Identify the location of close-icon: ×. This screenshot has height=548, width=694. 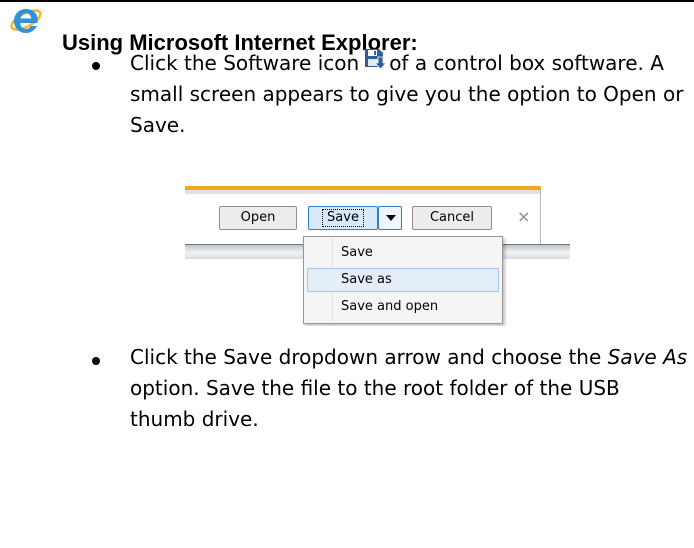
(523, 216).